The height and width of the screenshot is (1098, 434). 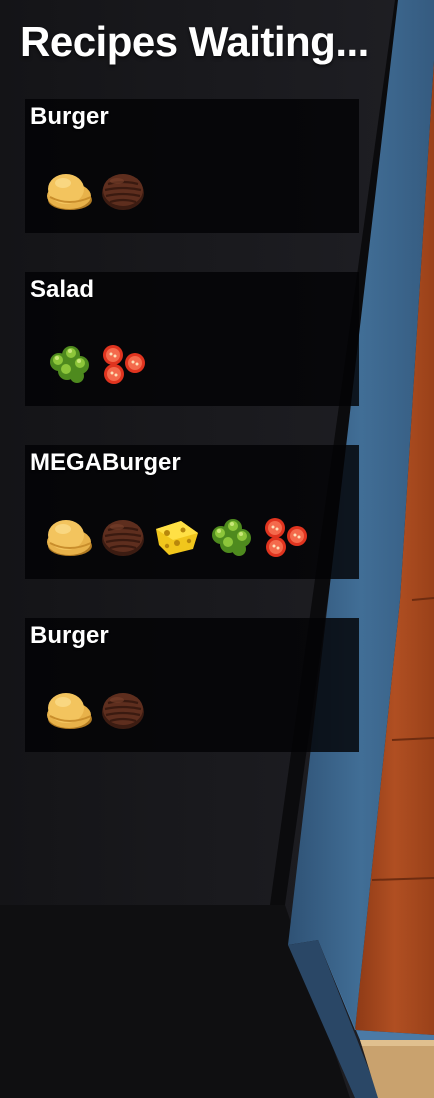 I want to click on cheese-slice-icon, so click(x=177, y=536).